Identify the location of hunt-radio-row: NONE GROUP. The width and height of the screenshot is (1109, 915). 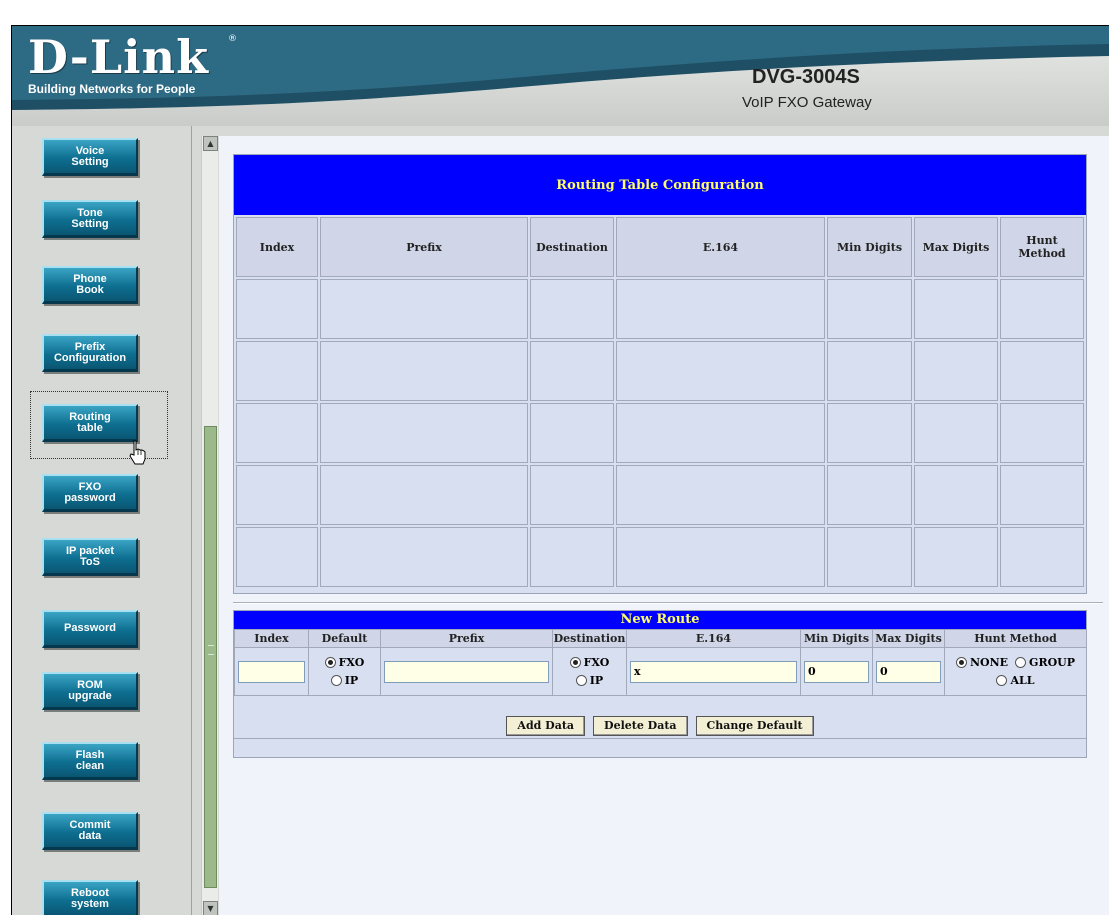
(1015, 663).